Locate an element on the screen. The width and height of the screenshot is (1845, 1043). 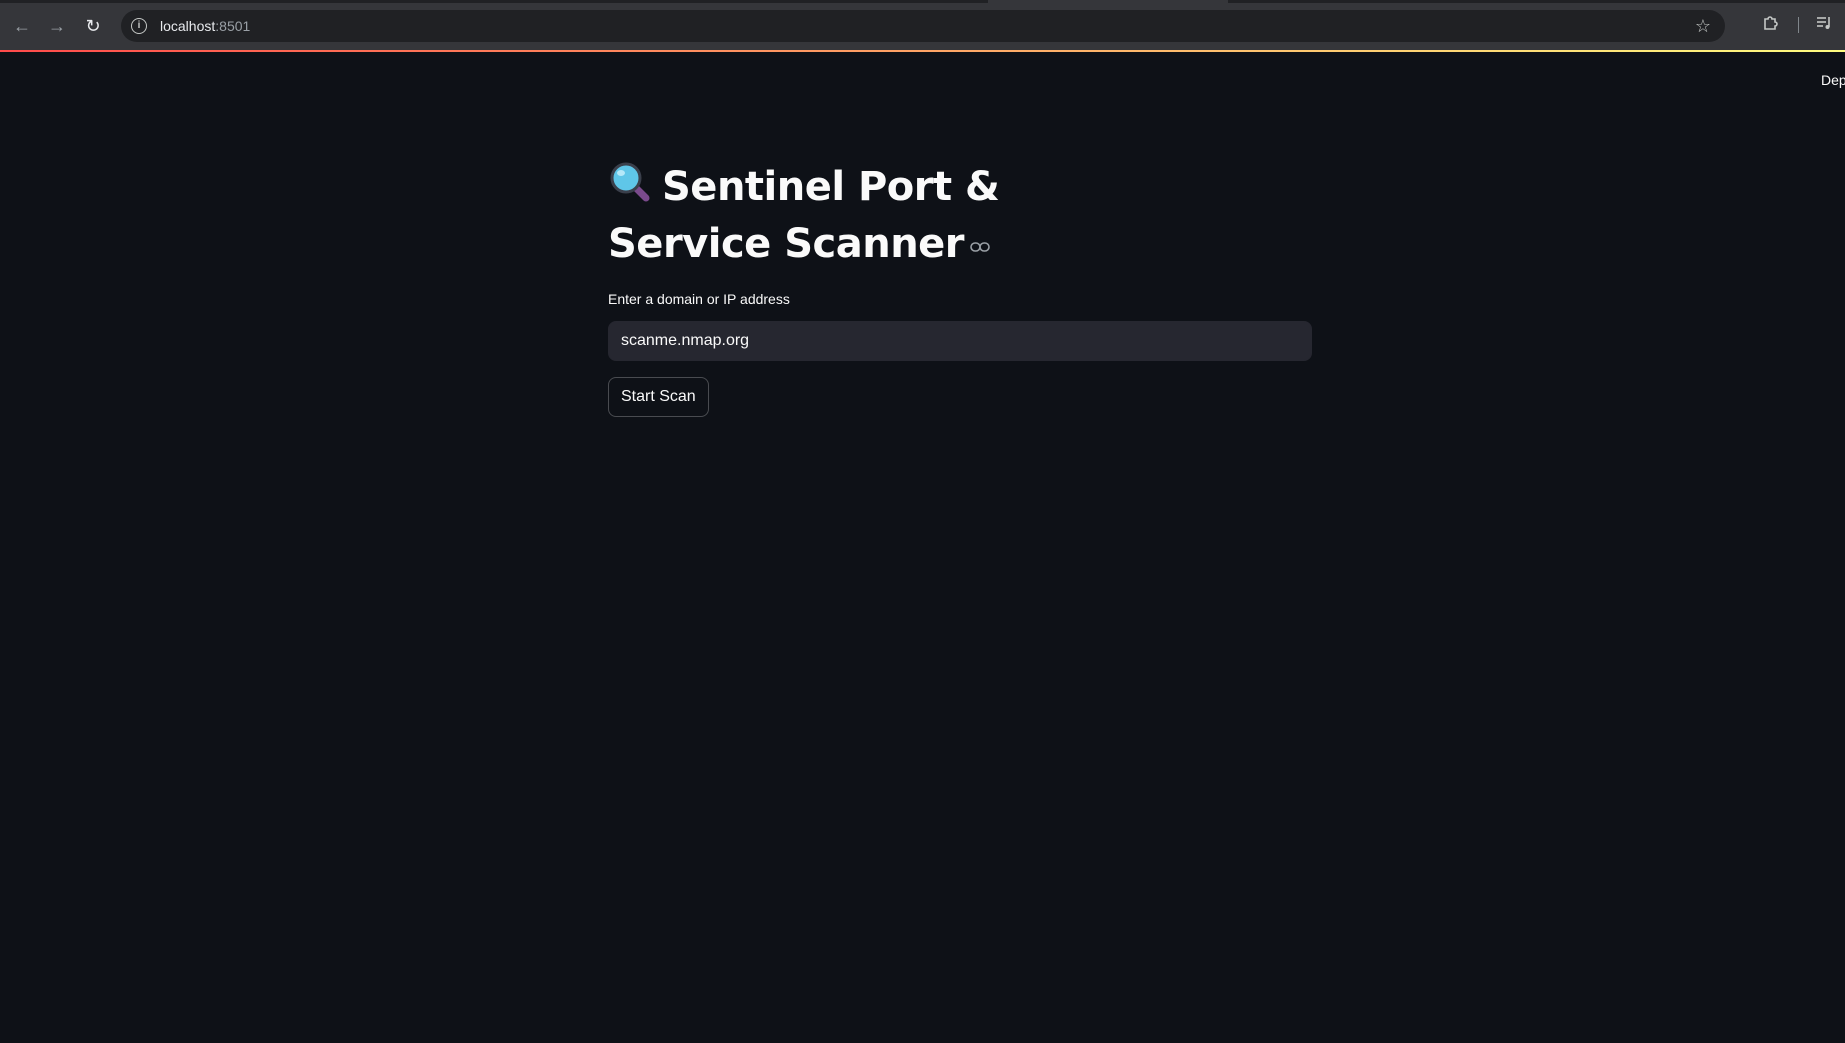
reload-icon: ↻ is located at coordinates (93, 25).